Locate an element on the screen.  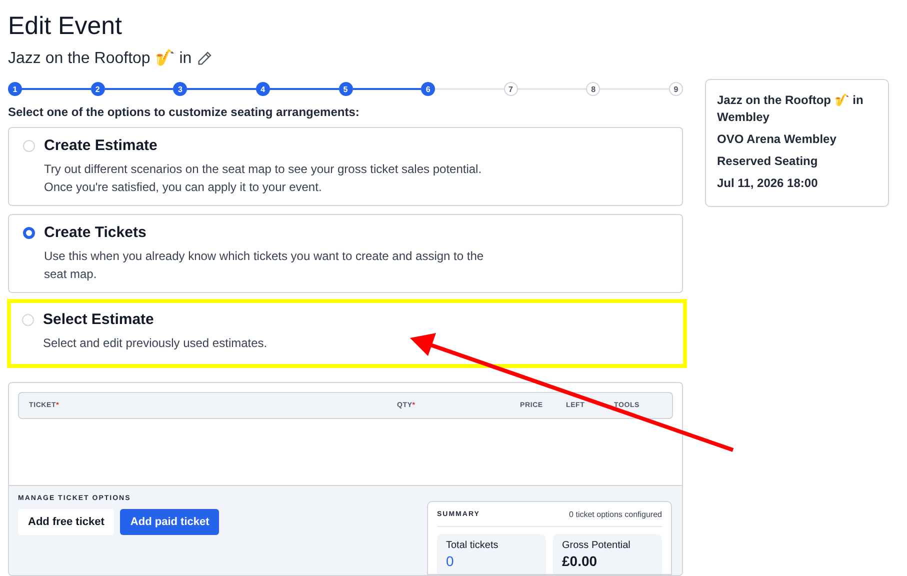
option-description: Try out different scenarios on the seat map to see your gross ticket sales potential. Once you're satisfied, you can apply it to your event. is located at coordinates (263, 178).